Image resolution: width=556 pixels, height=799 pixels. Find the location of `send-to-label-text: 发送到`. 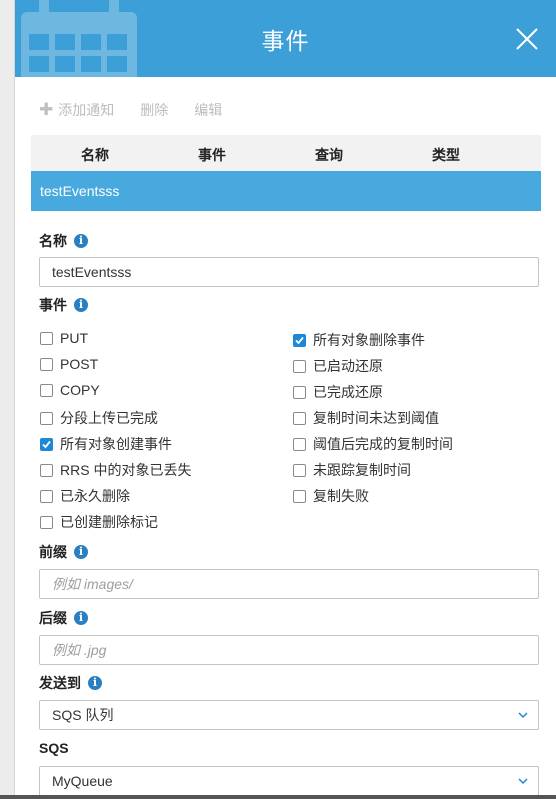

send-to-label-text: 发送到 is located at coordinates (60, 683).